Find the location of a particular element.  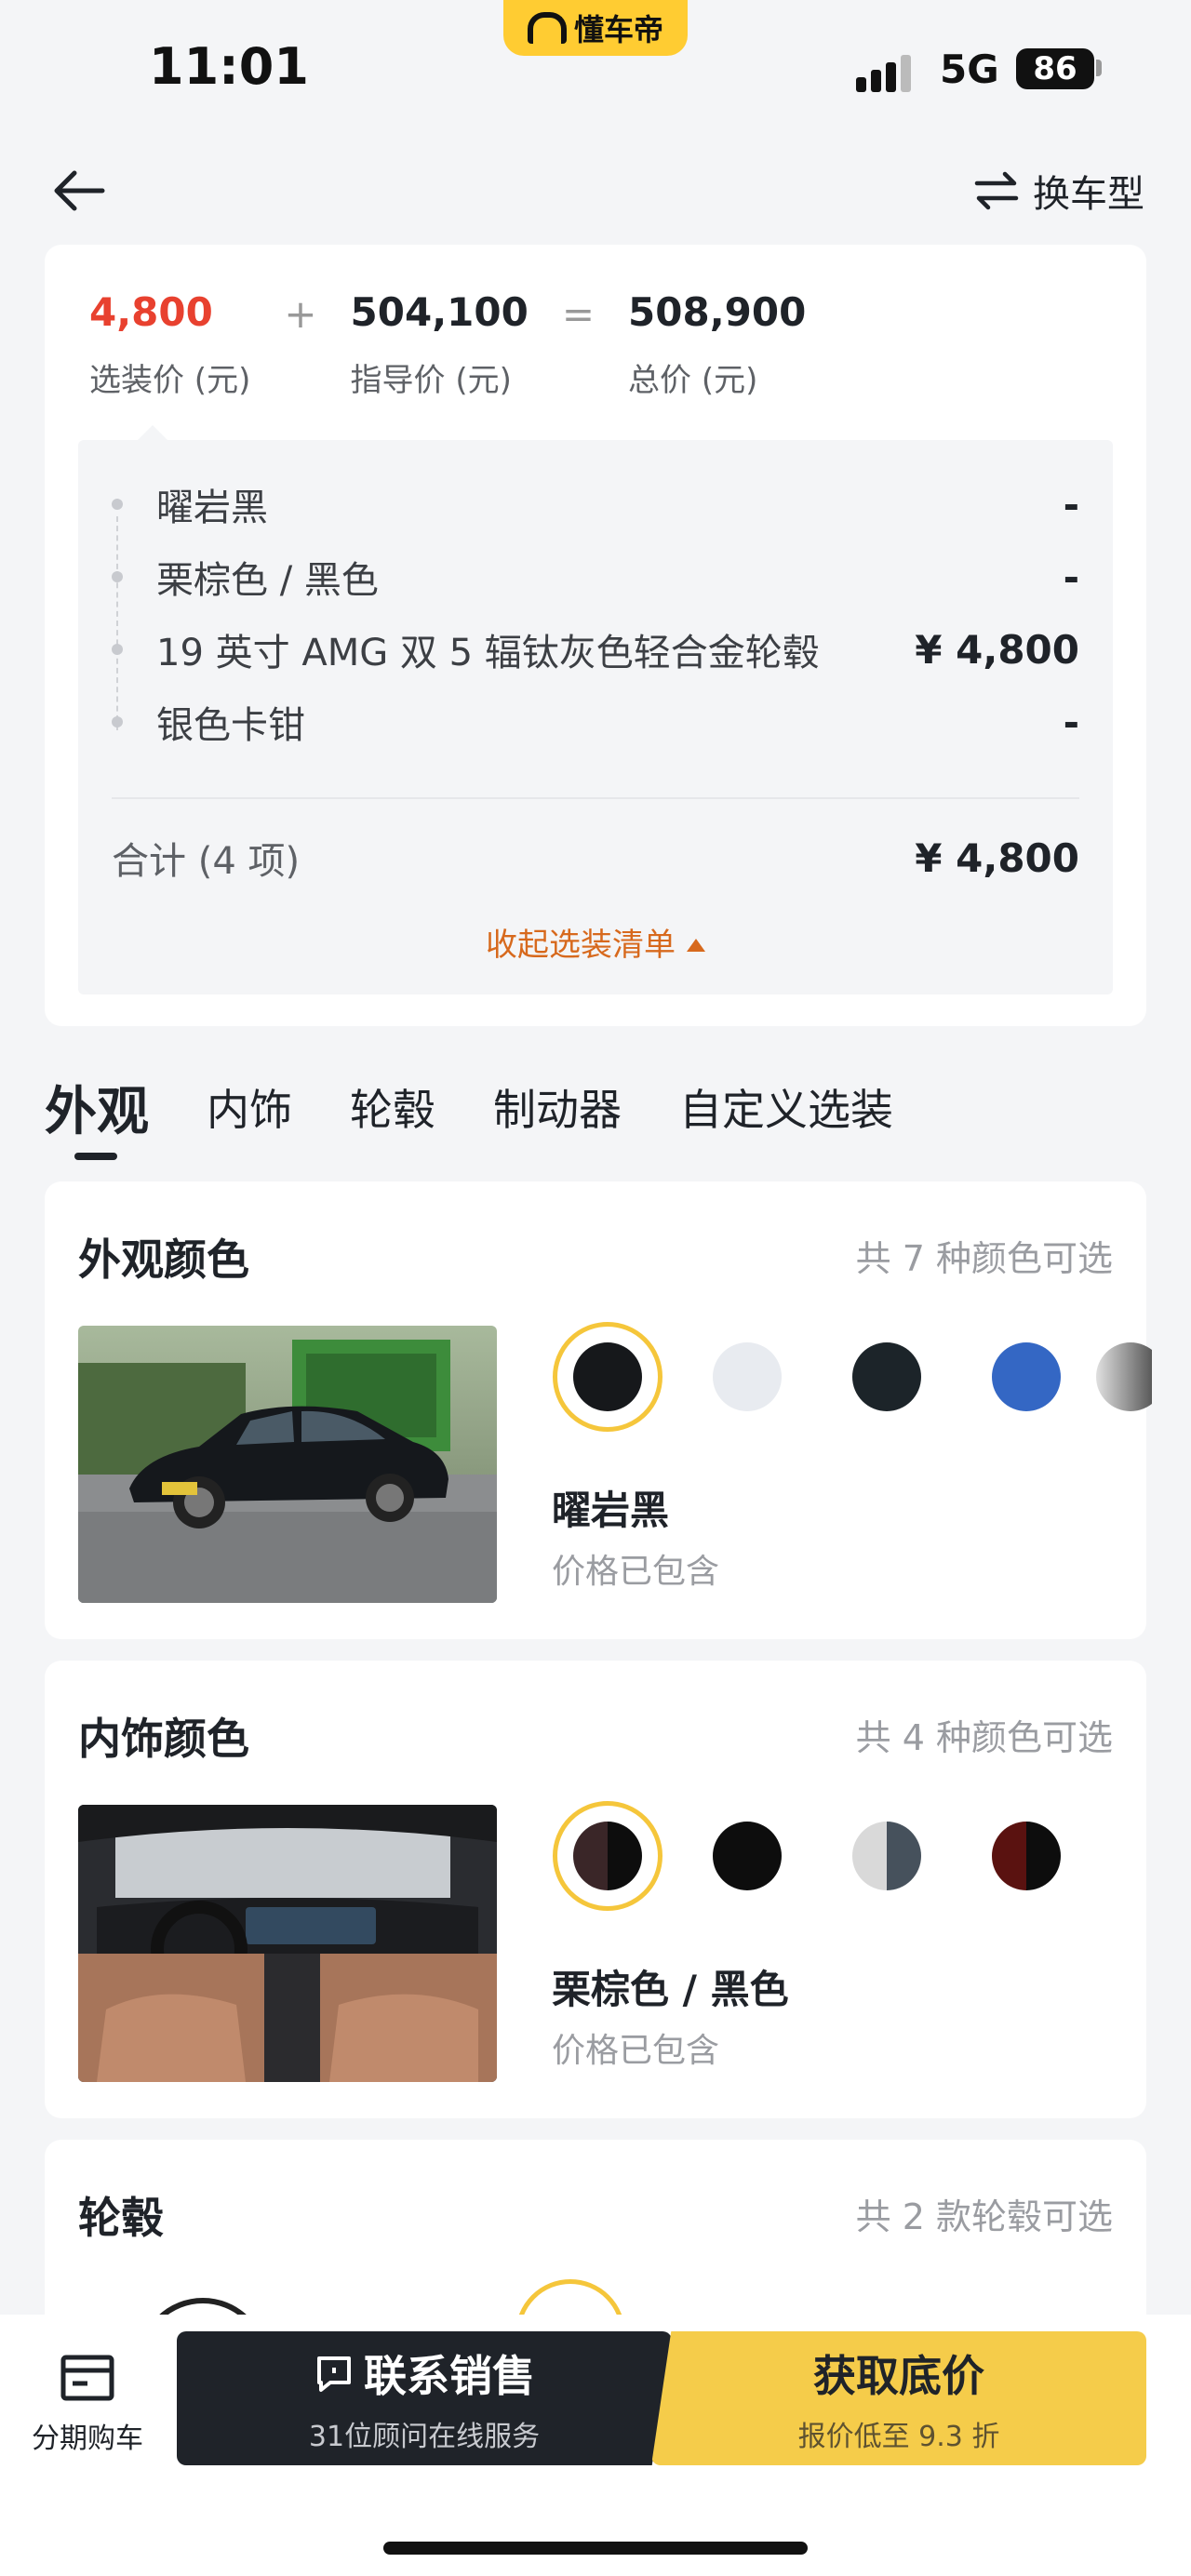

total-price: 508,900 is located at coordinates (717, 312).